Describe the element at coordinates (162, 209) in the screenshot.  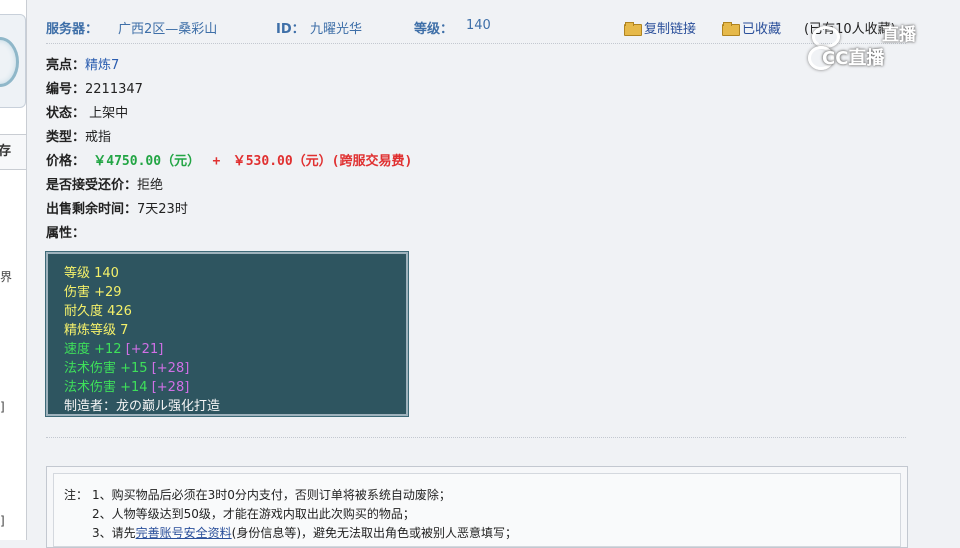
I see `remaining-value: 7天23时` at that location.